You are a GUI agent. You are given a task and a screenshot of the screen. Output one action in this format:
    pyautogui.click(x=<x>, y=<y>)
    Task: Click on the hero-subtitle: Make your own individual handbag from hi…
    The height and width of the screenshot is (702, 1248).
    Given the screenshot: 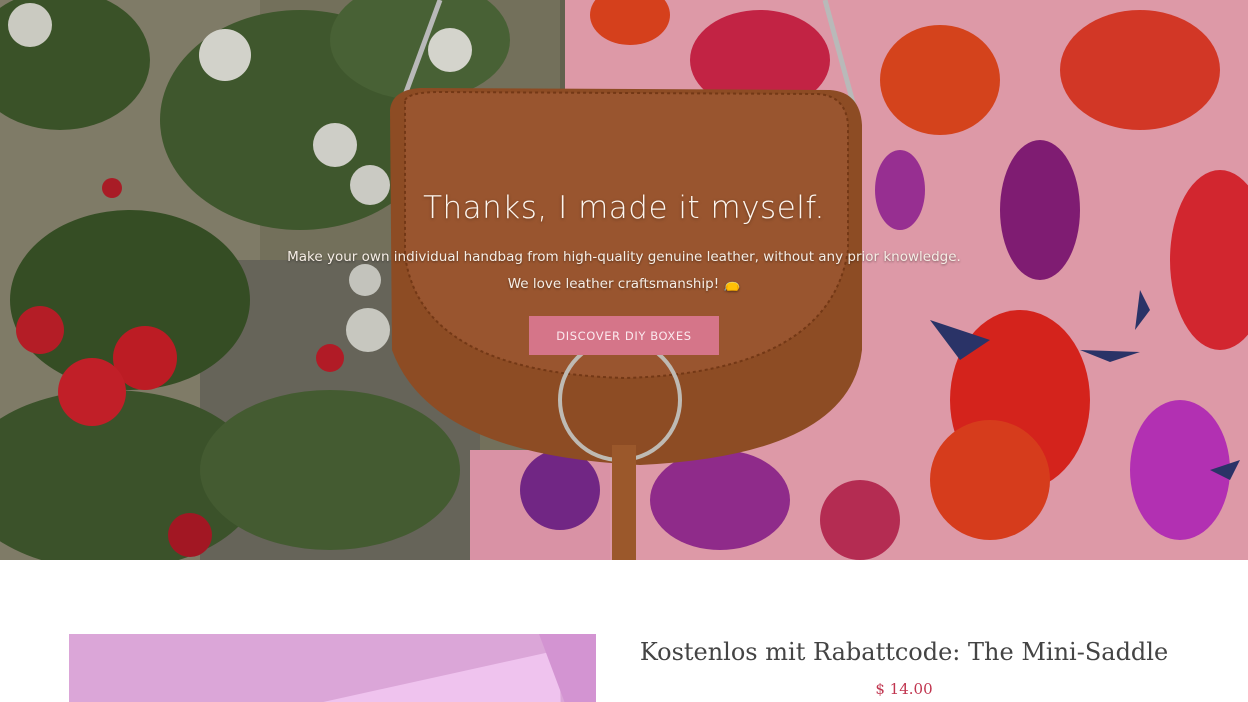 What is the action you would take?
    pyautogui.click(x=624, y=271)
    